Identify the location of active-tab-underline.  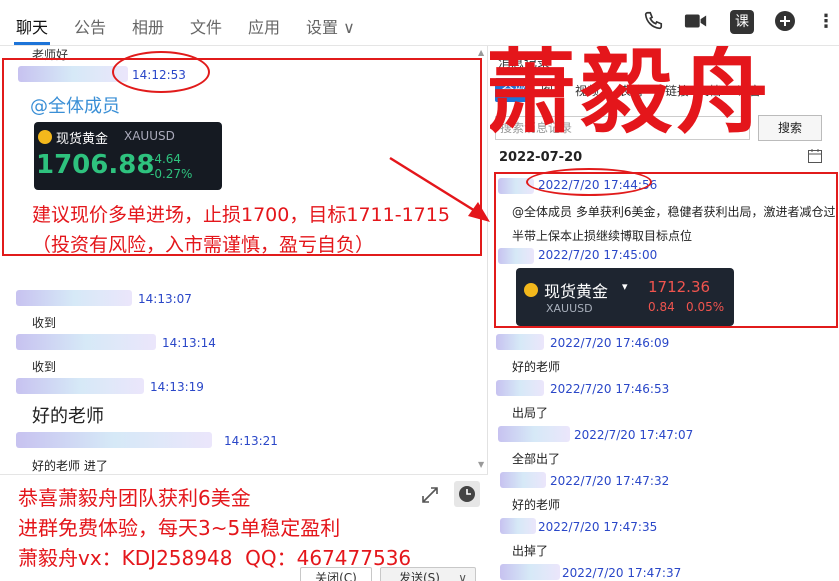
(32, 43).